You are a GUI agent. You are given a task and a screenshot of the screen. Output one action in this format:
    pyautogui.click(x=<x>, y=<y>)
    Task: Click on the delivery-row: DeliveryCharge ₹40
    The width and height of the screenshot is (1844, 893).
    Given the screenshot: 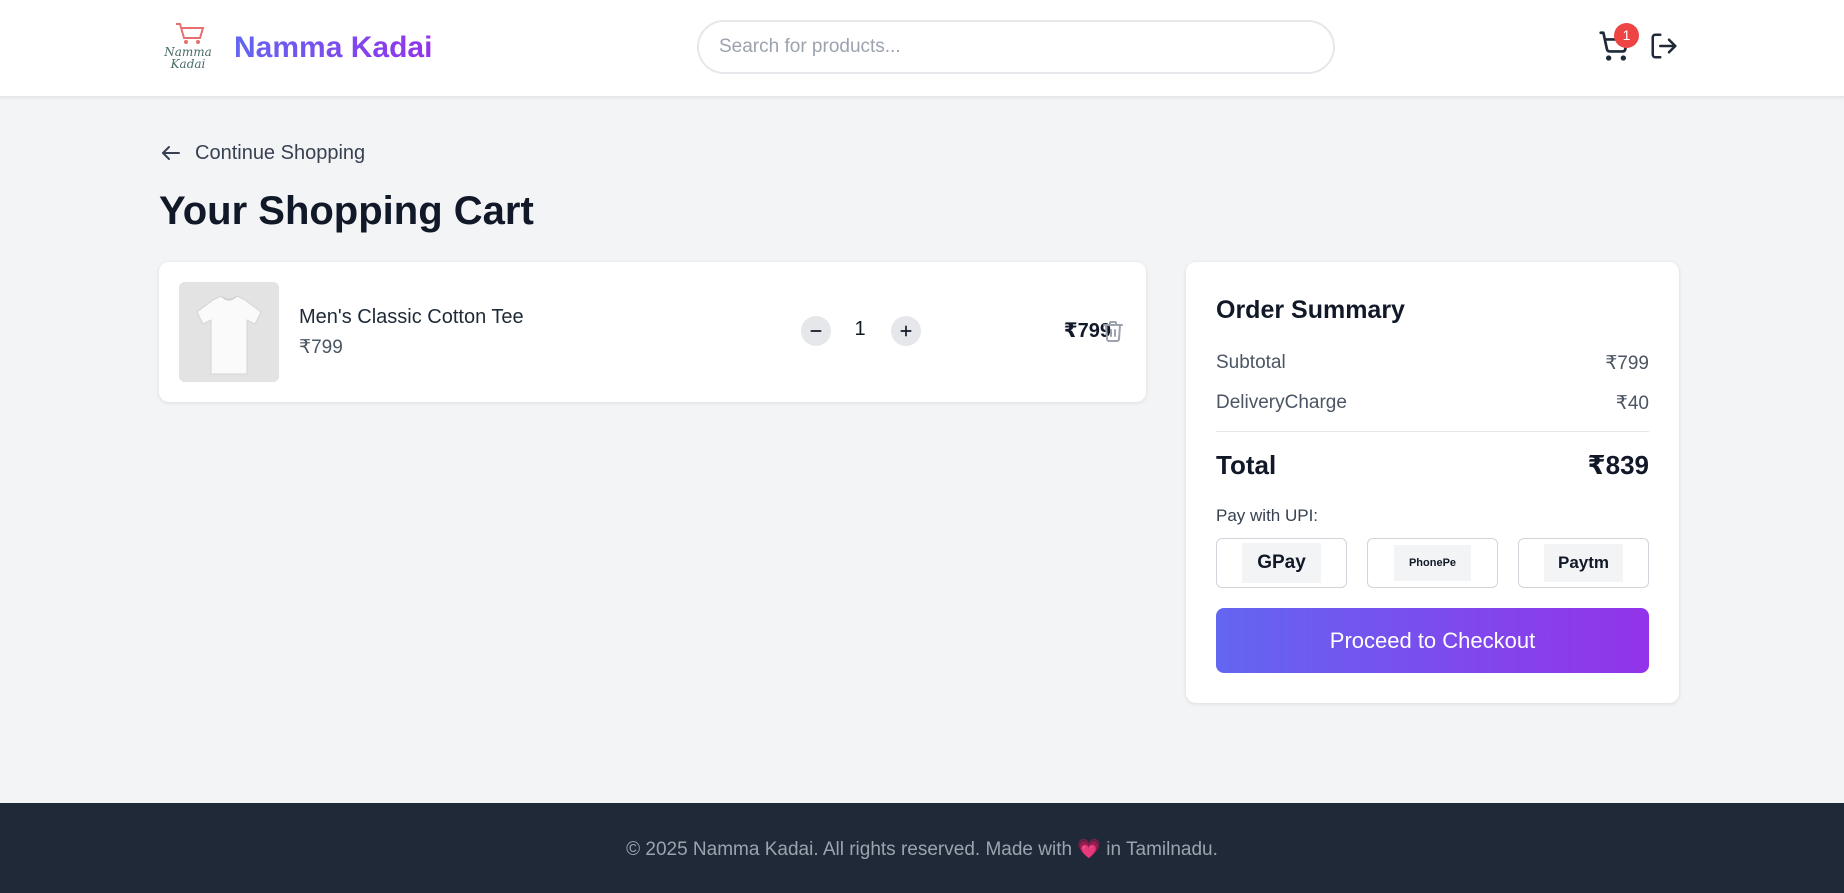 What is the action you would take?
    pyautogui.click(x=1432, y=403)
    